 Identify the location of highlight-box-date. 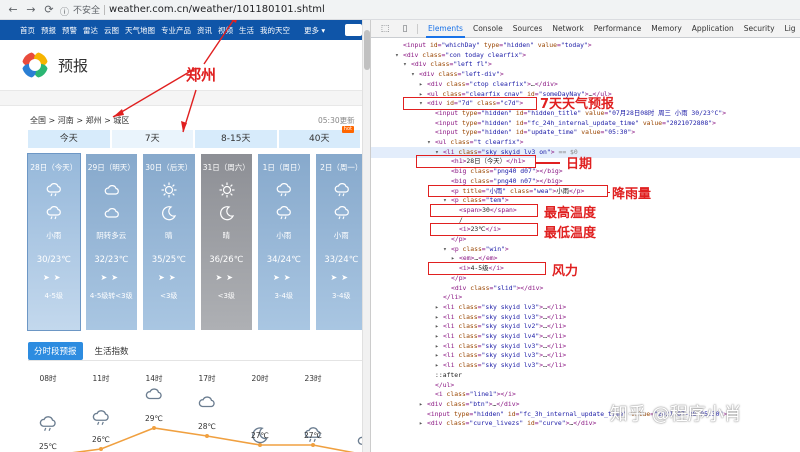
(476, 162).